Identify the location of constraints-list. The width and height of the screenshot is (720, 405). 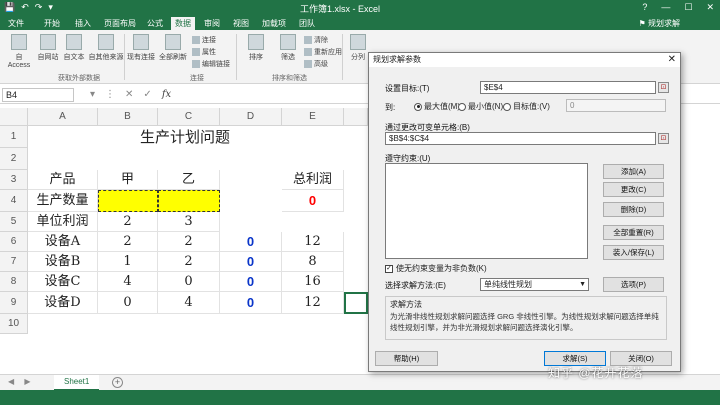
(486, 211).